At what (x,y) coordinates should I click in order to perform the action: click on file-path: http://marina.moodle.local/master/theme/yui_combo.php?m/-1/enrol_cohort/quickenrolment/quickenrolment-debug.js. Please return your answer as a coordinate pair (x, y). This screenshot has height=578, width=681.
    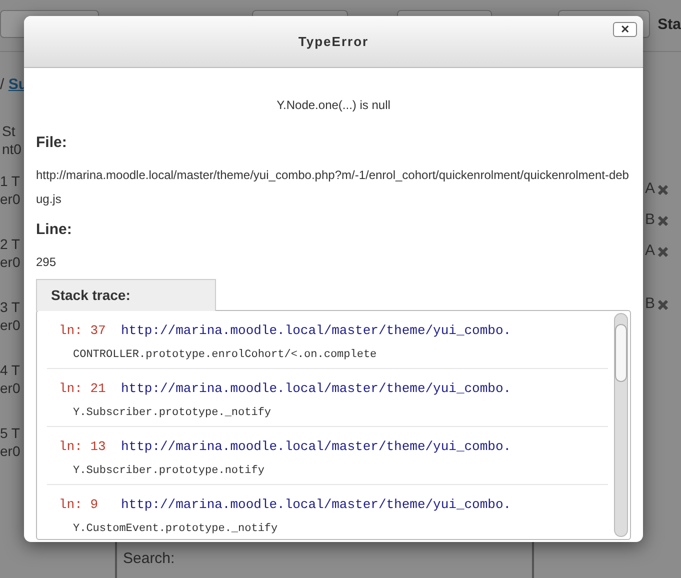
    Looking at the image, I should click on (333, 187).